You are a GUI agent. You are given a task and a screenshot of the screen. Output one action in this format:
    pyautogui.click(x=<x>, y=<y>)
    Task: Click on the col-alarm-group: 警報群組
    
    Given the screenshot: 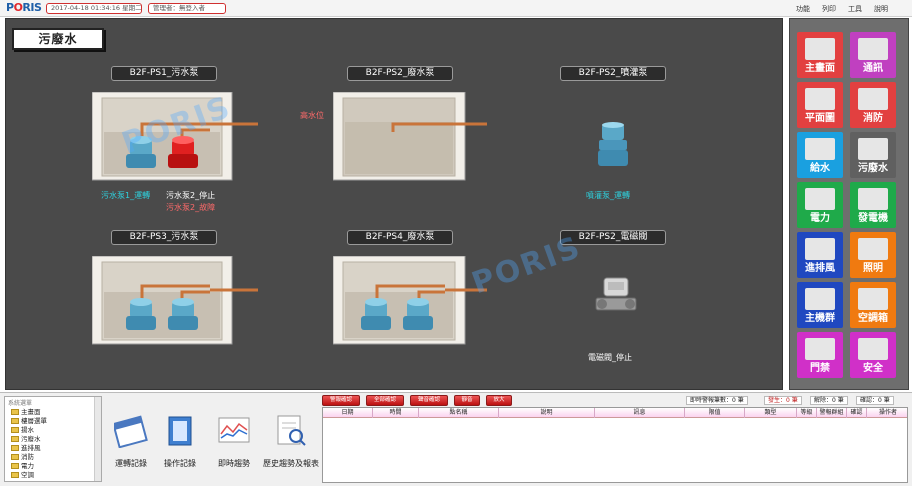 What is the action you would take?
    pyautogui.click(x=832, y=413)
    